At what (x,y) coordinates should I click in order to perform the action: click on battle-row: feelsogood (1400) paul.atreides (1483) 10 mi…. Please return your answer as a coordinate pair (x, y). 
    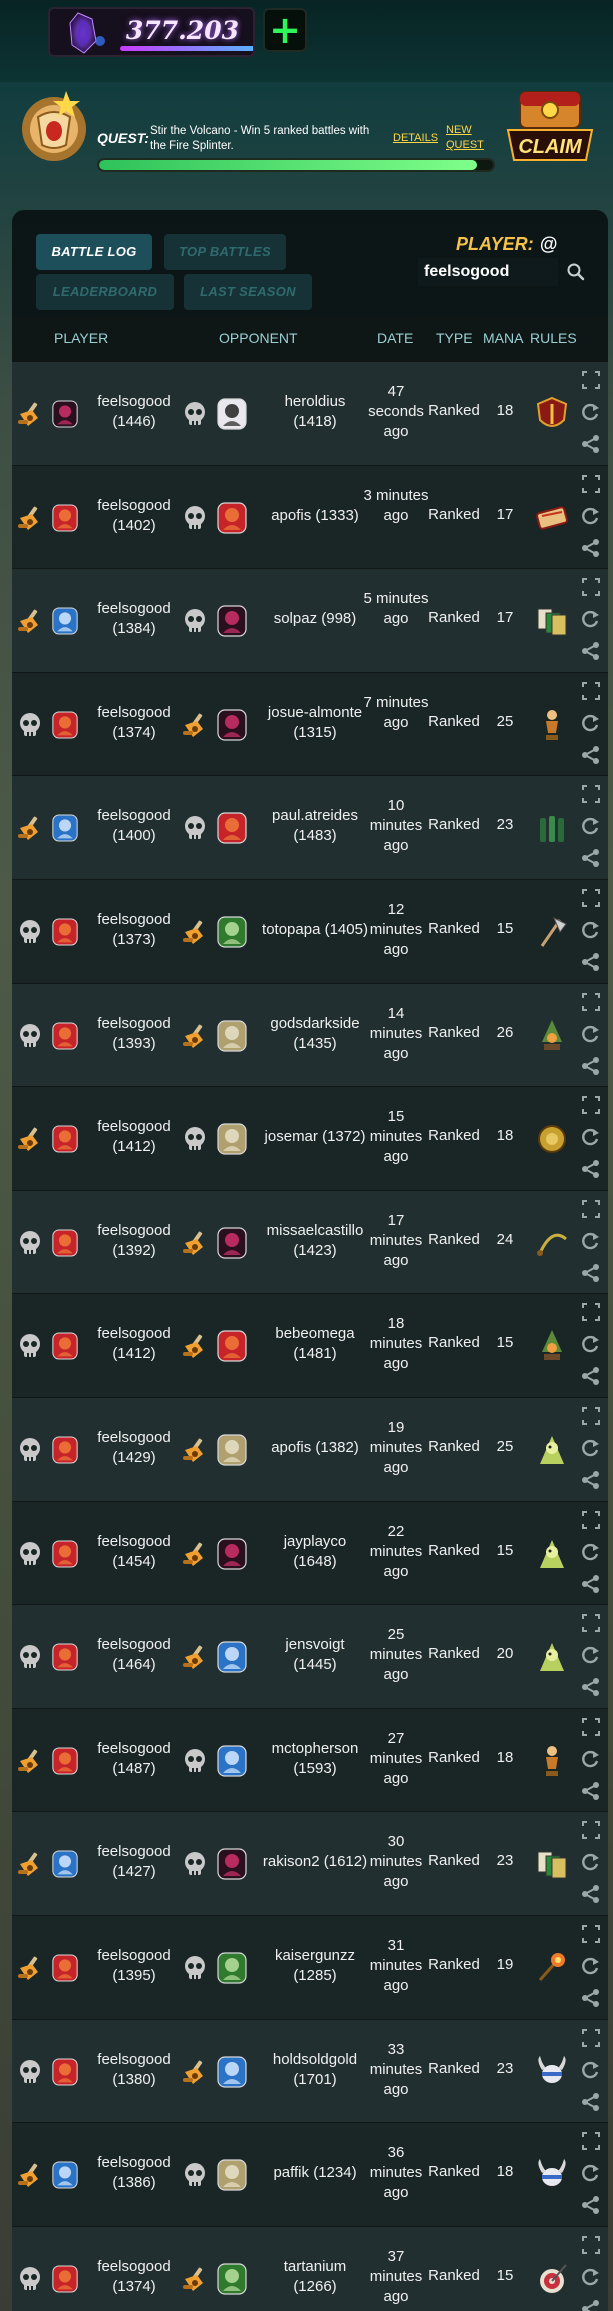
    Looking at the image, I should click on (310, 828).